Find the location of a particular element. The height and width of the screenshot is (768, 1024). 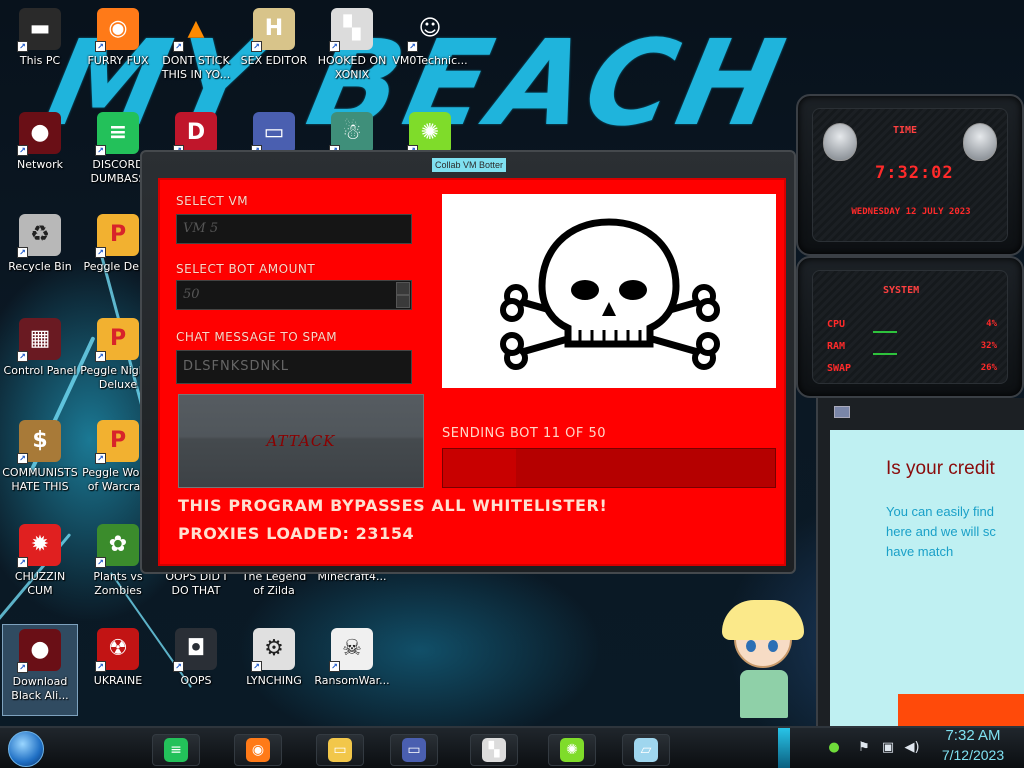

bot-amount-stepper: 50 is located at coordinates (294, 295).